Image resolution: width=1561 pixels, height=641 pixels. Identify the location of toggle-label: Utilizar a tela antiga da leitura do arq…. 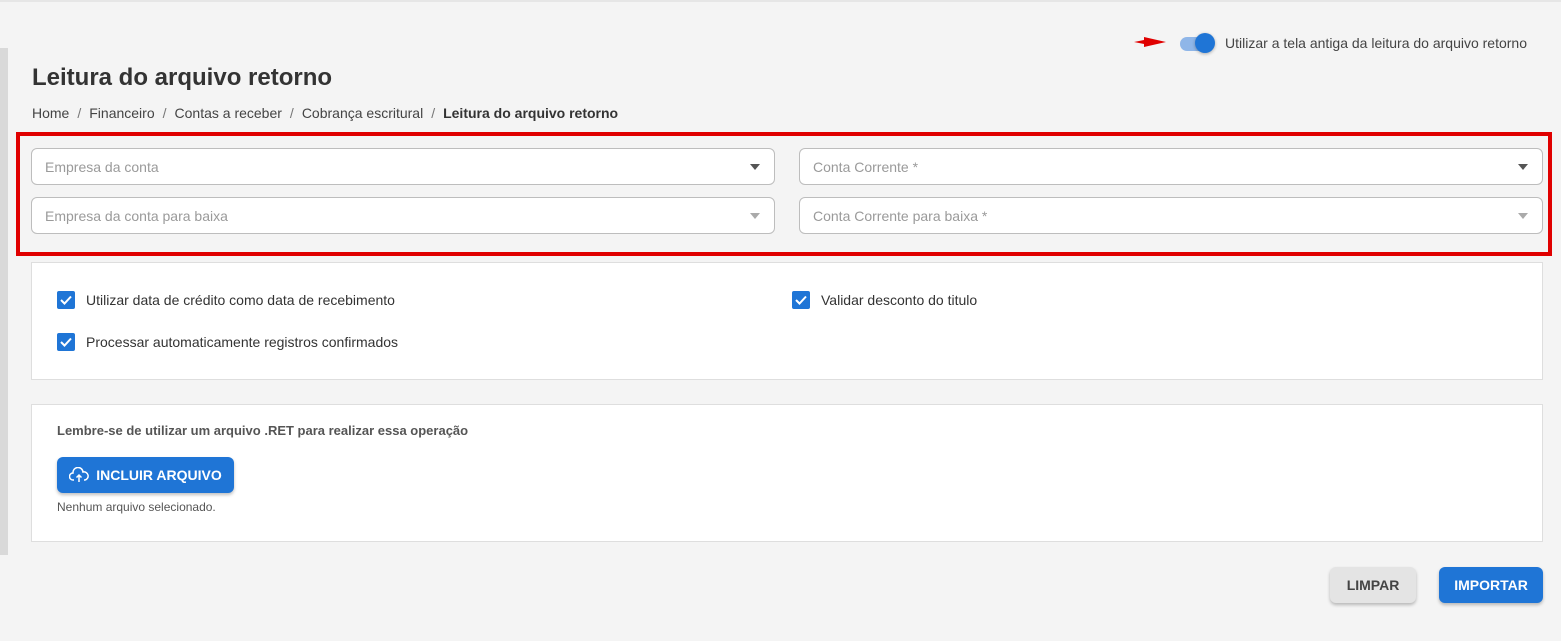
(1376, 43).